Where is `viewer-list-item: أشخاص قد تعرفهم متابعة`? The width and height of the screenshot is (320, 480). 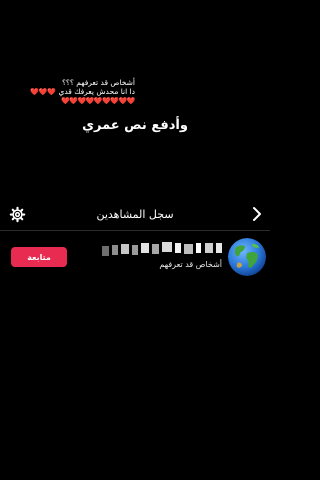
viewer-list-item: أشخاص قد تعرفهم متابعة is located at coordinates (135, 258).